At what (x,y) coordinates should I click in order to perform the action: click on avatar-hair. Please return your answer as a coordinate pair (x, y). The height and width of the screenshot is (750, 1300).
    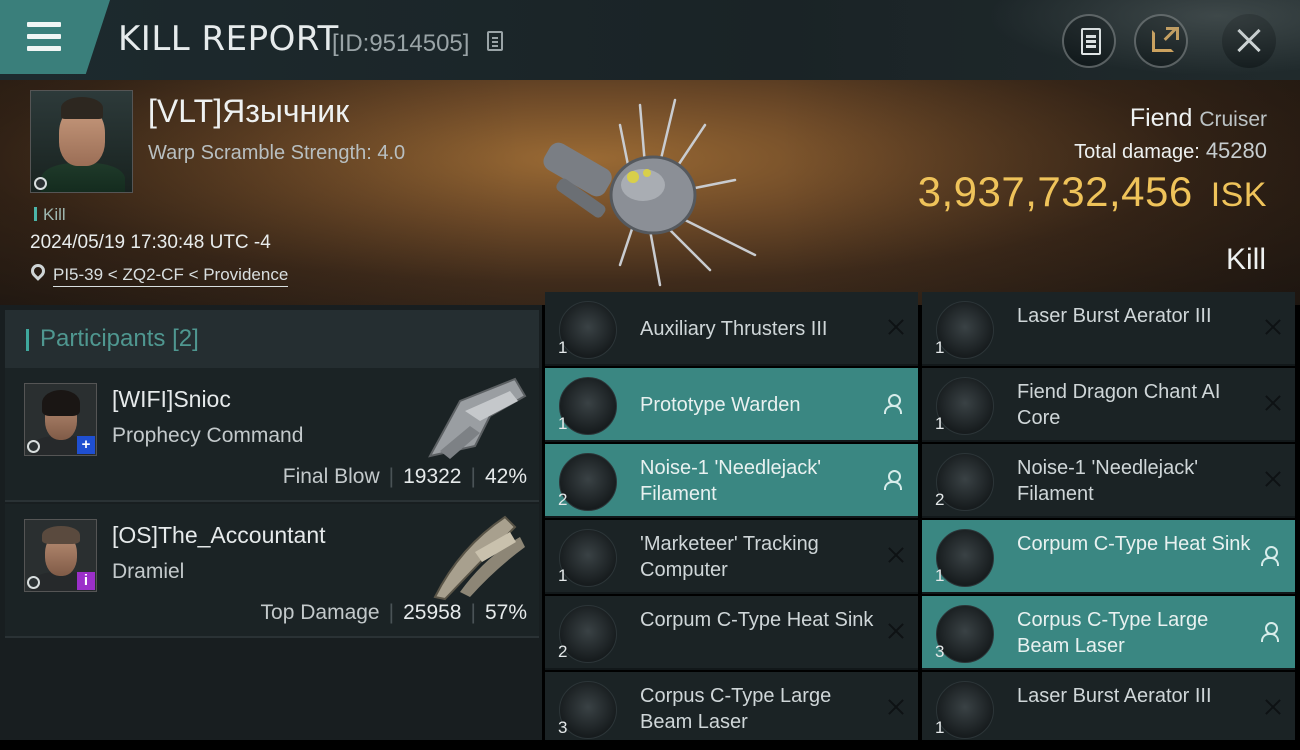
    Looking at the image, I should click on (61, 403).